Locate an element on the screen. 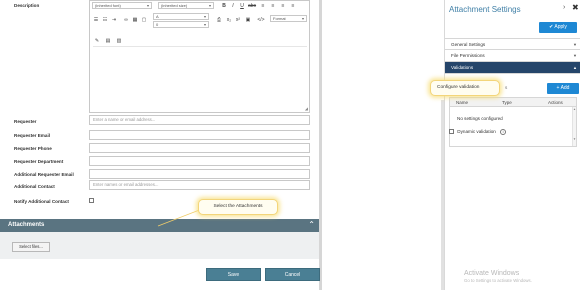 The width and height of the screenshot is (580, 290). pin-icon: › is located at coordinates (564, 7).